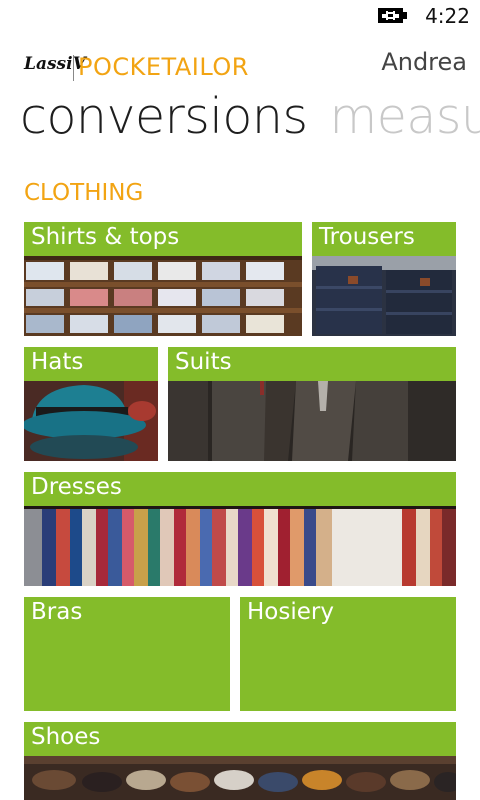 The width and height of the screenshot is (480, 800). I want to click on tile-dresses: Dresses, so click(240, 529).